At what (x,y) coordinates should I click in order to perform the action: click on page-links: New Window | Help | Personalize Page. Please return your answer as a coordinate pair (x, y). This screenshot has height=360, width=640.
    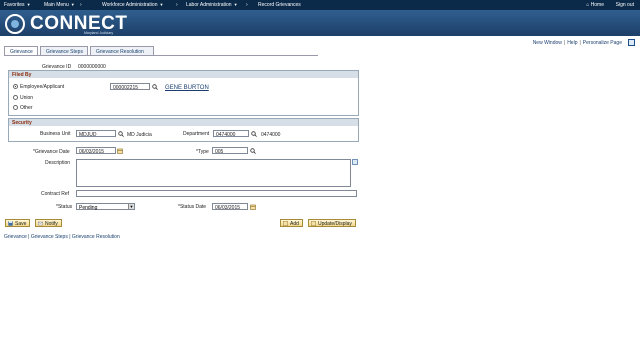
    Looking at the image, I should click on (577, 43).